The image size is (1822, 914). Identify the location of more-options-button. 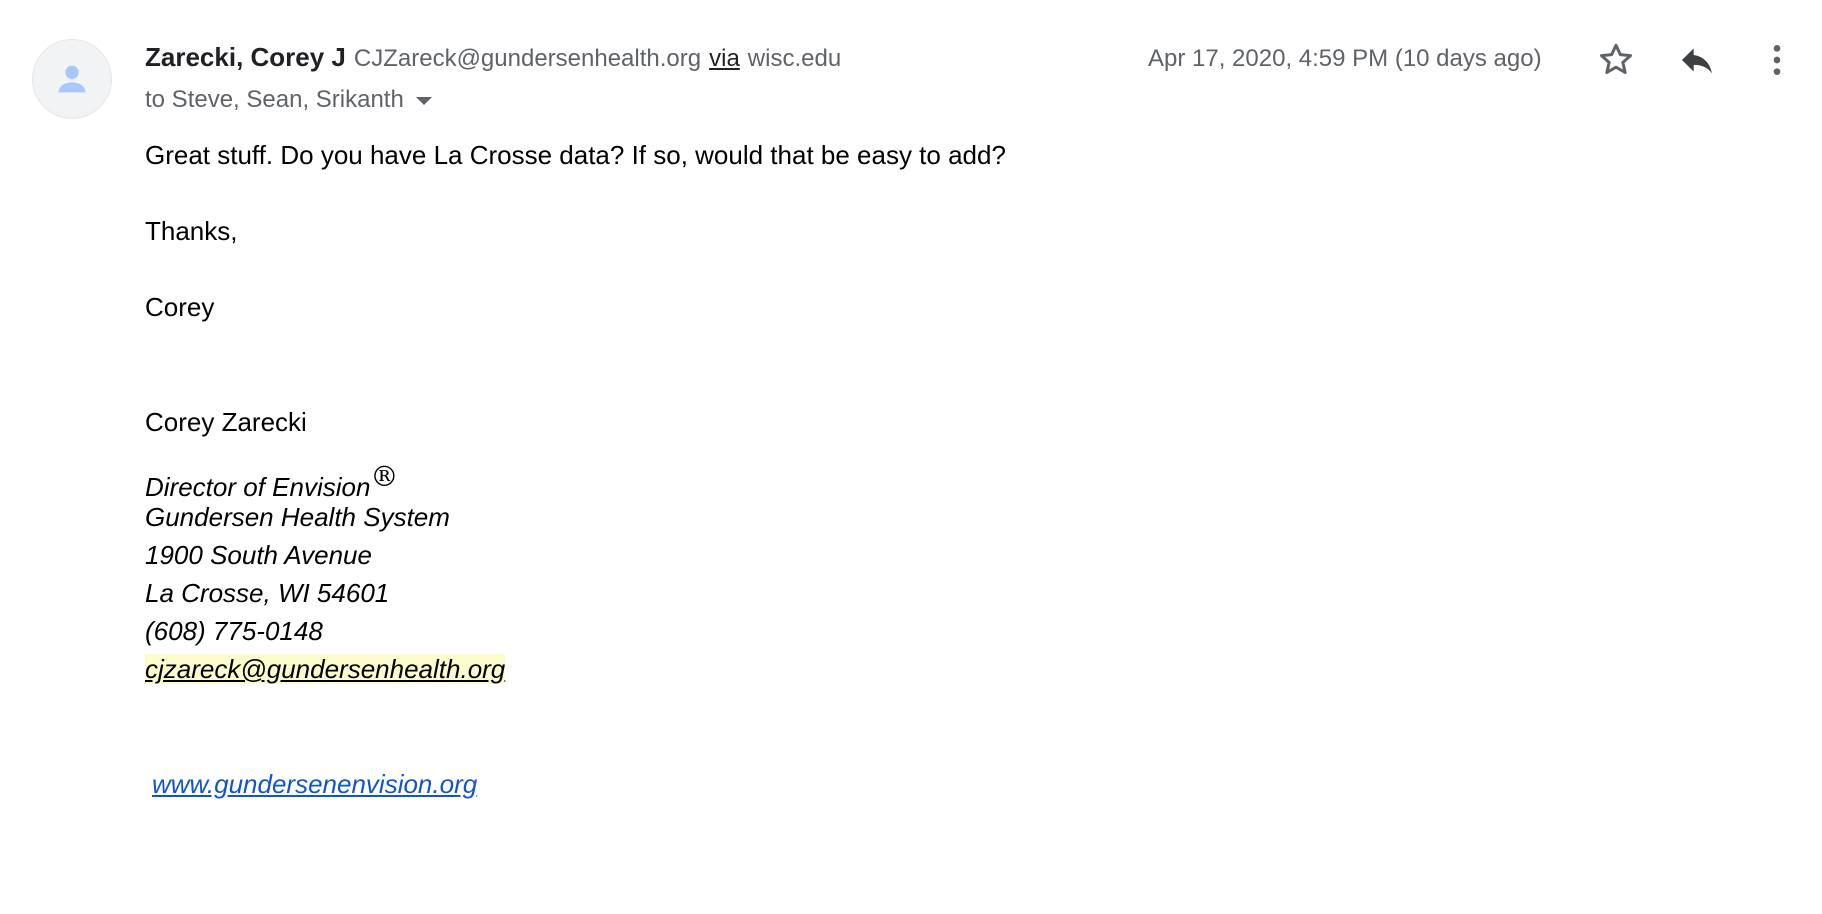
(1777, 60).